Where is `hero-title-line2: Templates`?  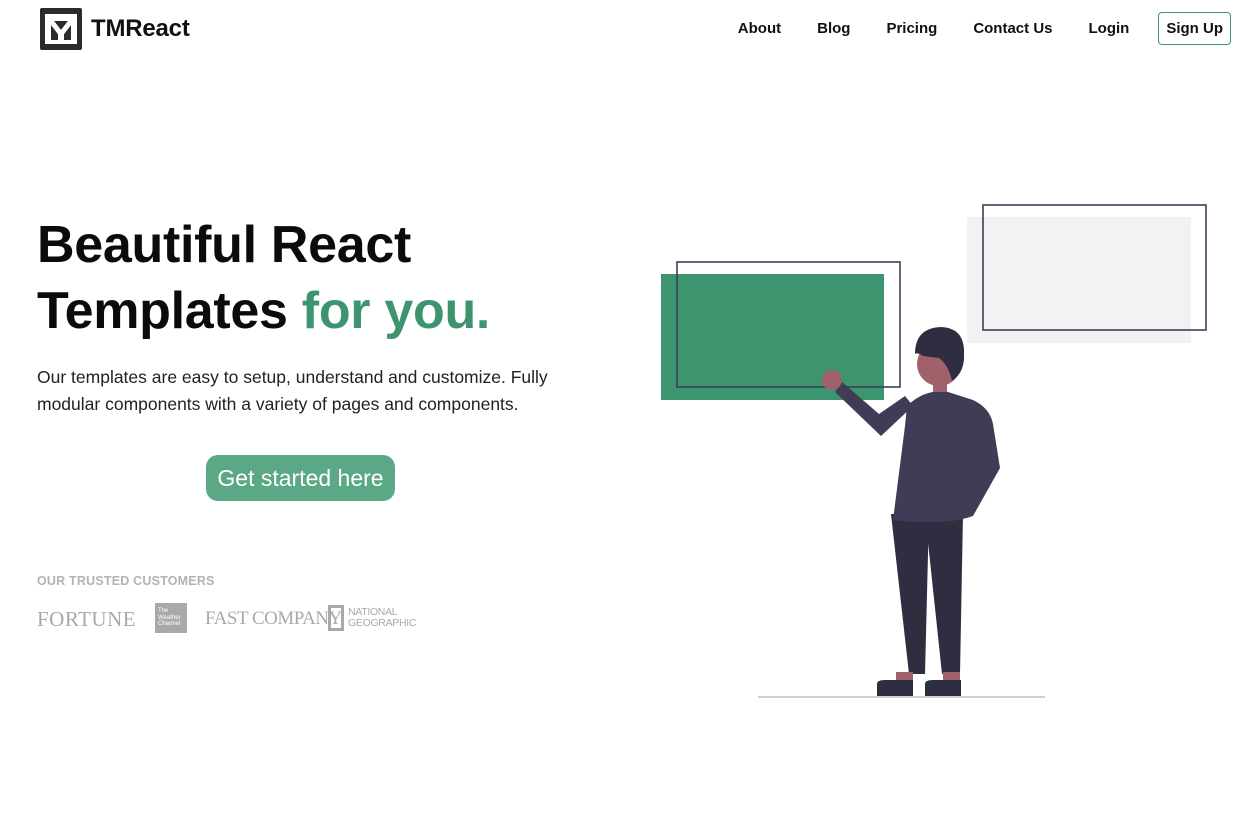 hero-title-line2: Templates is located at coordinates (169, 311).